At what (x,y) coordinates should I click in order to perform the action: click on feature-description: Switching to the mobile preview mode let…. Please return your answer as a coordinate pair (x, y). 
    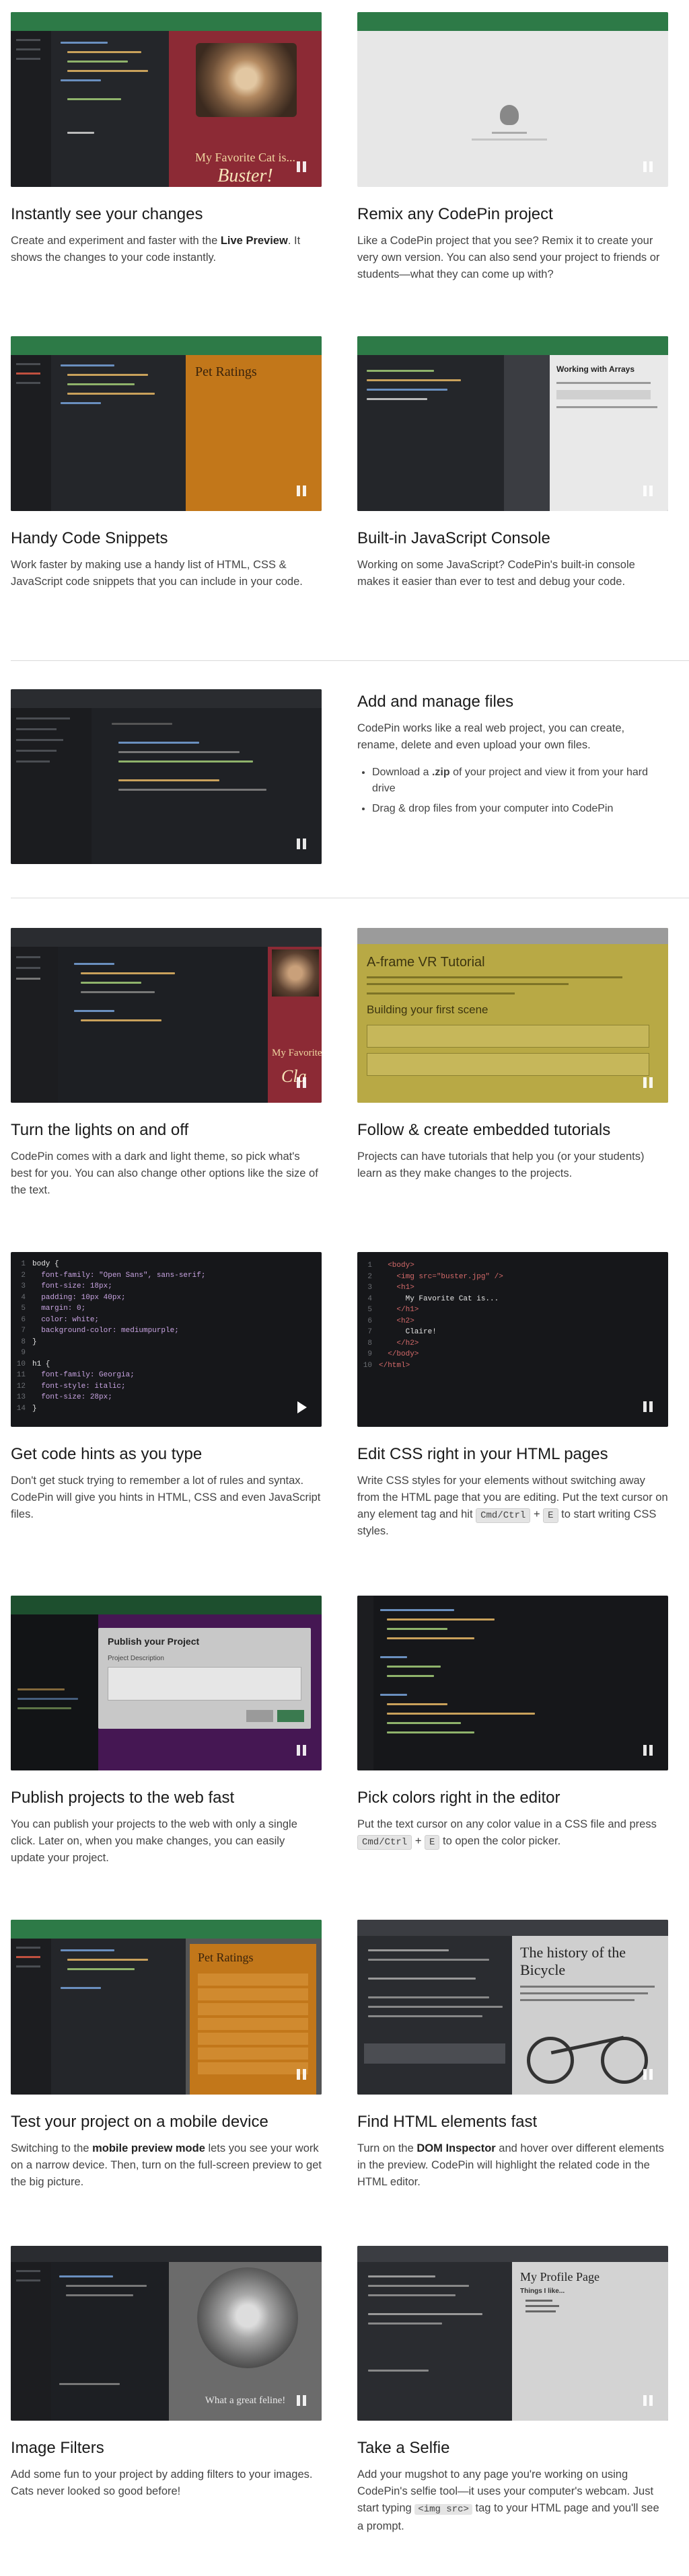
    Looking at the image, I should click on (166, 2165).